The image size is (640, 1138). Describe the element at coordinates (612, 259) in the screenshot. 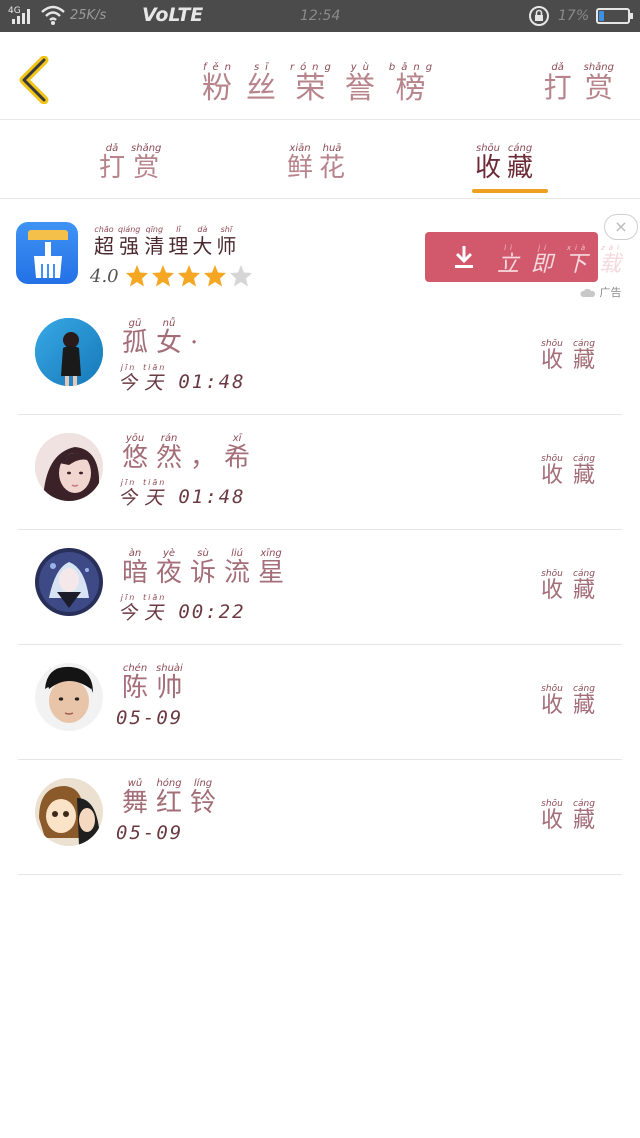

I see `download-char: zài 载` at that location.